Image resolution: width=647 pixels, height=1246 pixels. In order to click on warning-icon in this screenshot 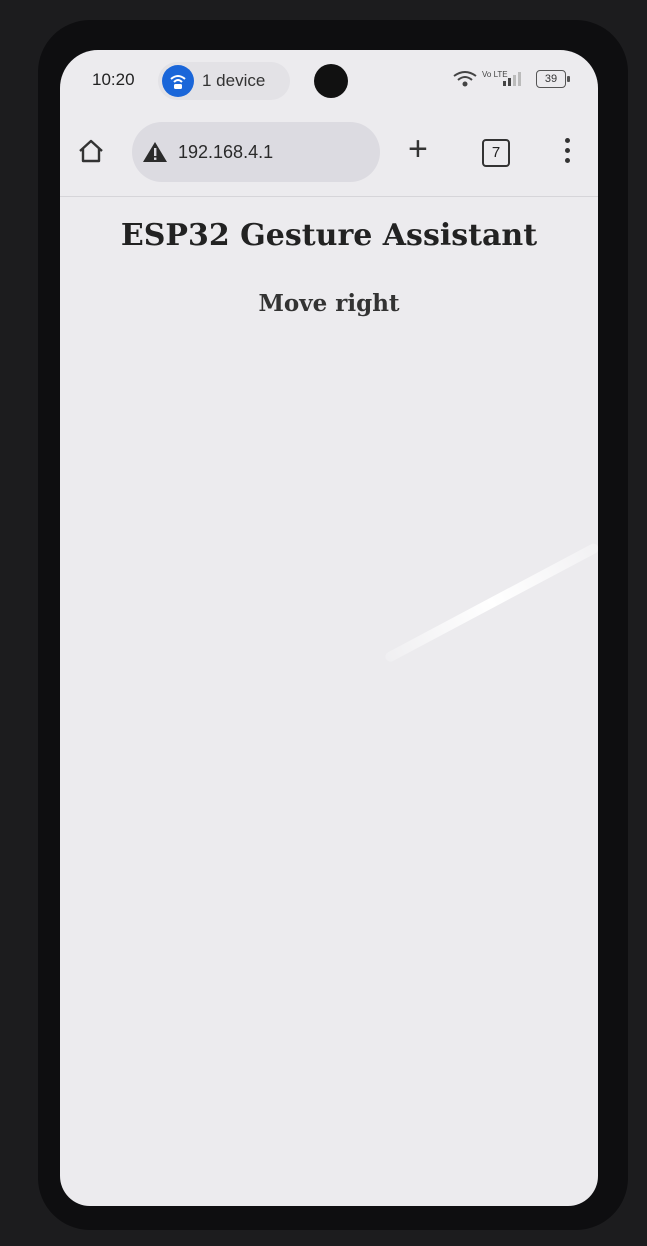, I will do `click(155, 152)`.